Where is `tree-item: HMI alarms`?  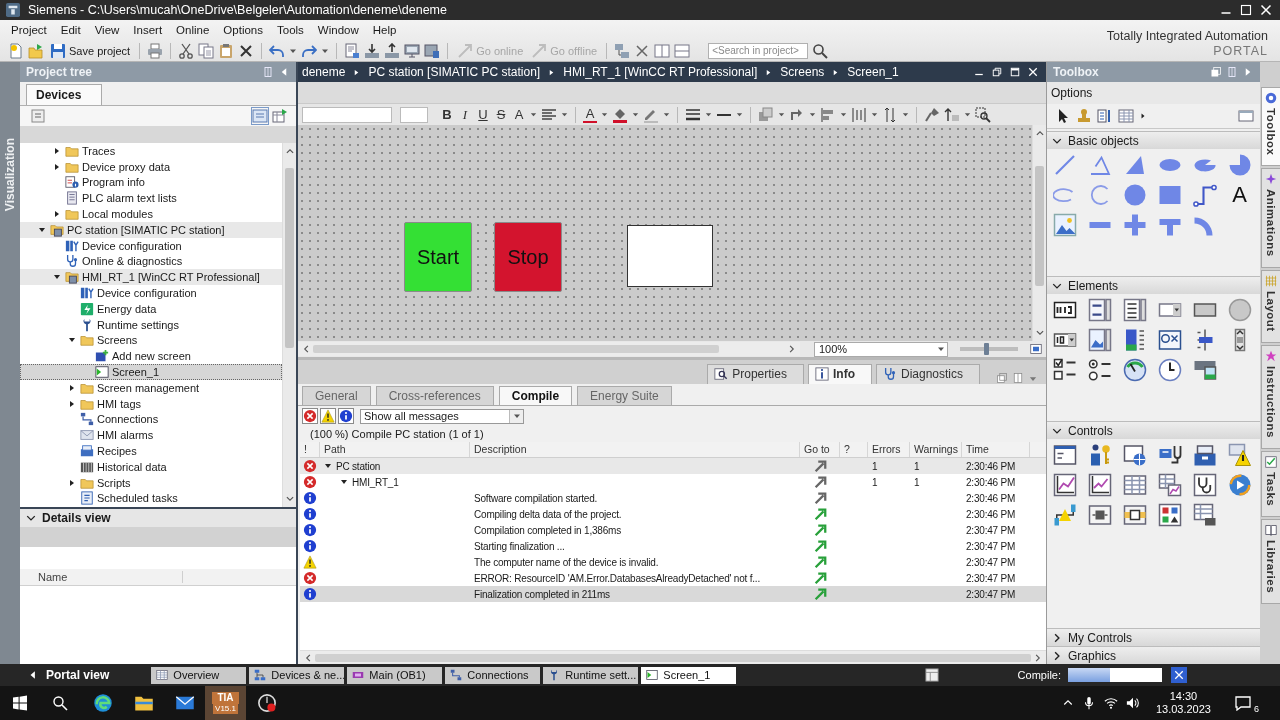 tree-item: HMI alarms is located at coordinates (151, 435).